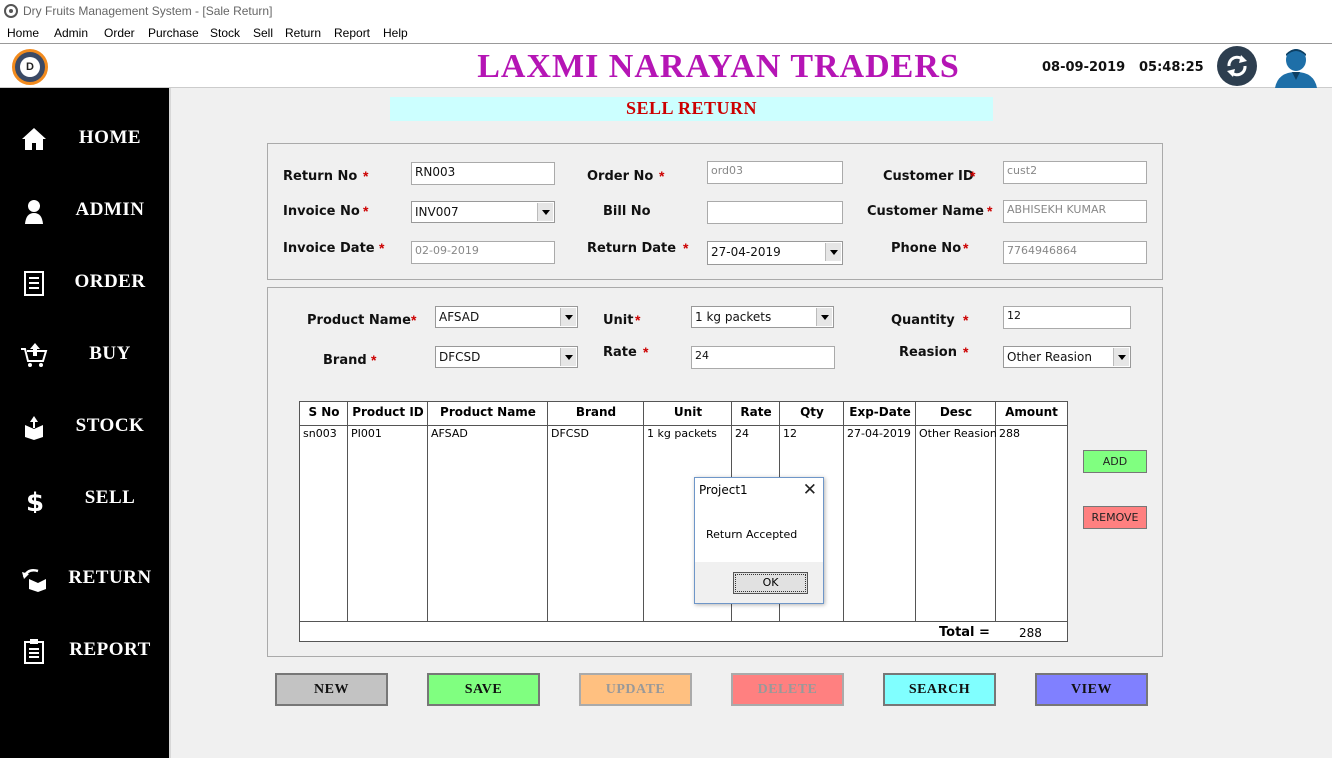 The height and width of the screenshot is (758, 1332). What do you see at coordinates (958, 433) in the screenshot?
I see `grid-cell-desc: Other Reasion` at bounding box center [958, 433].